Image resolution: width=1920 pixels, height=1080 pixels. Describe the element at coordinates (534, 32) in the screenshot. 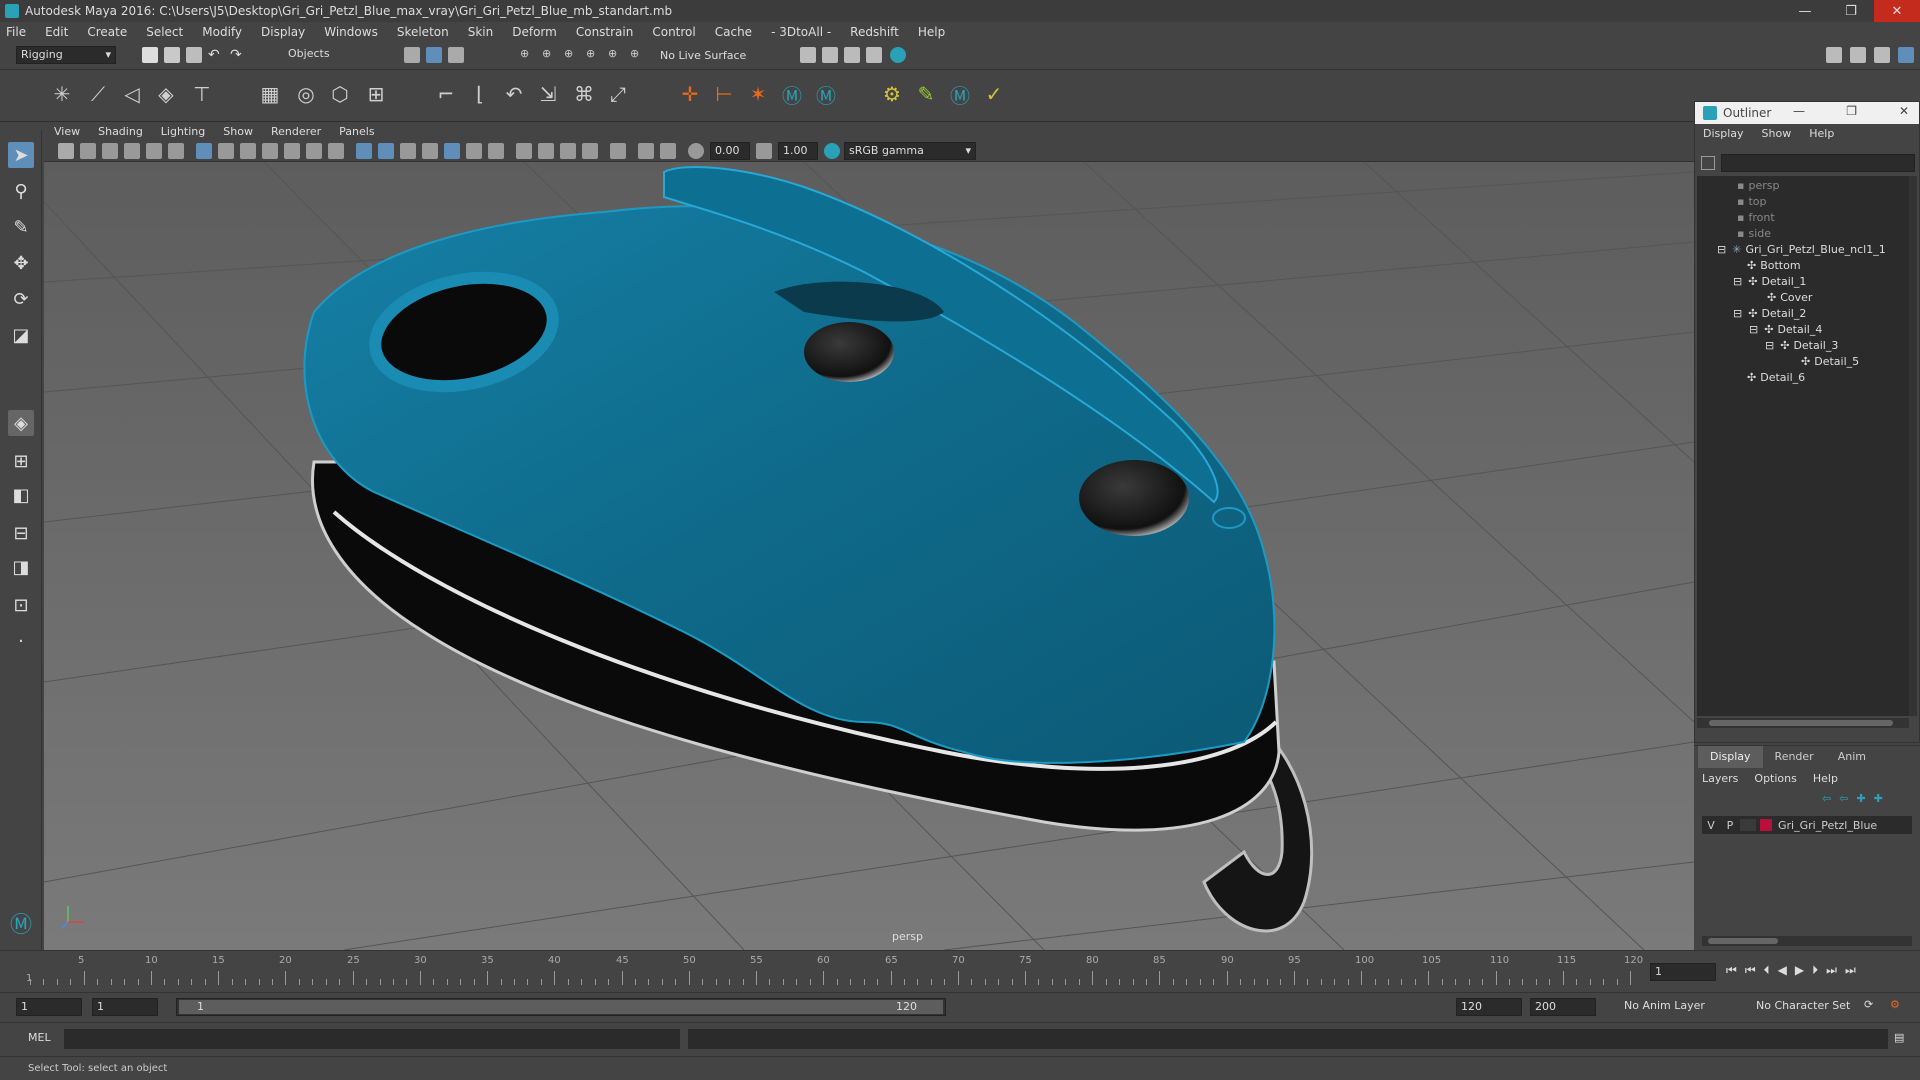

I see `menu-deform: Deform` at that location.